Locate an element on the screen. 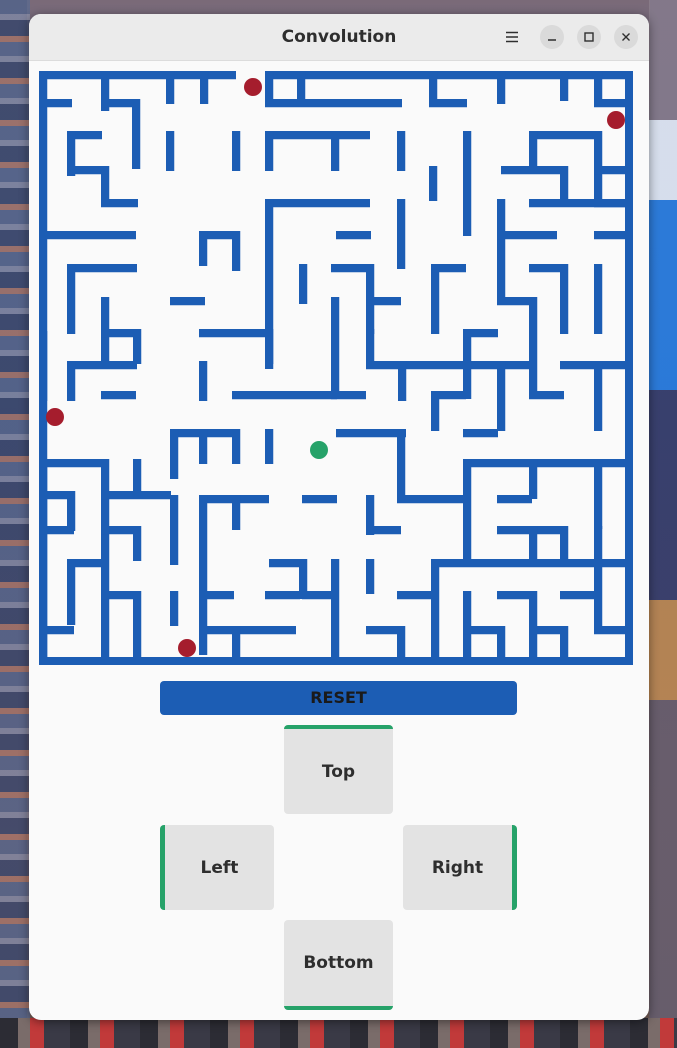 The height and width of the screenshot is (1048, 677). desktop-wallpaper-left is located at coordinates (15, 524).